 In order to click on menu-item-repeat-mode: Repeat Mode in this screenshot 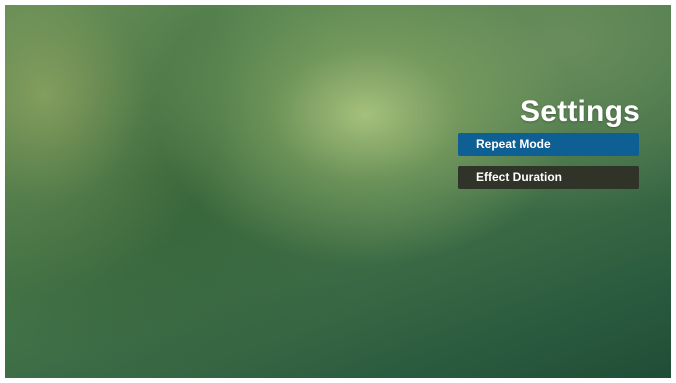, I will do `click(548, 144)`.